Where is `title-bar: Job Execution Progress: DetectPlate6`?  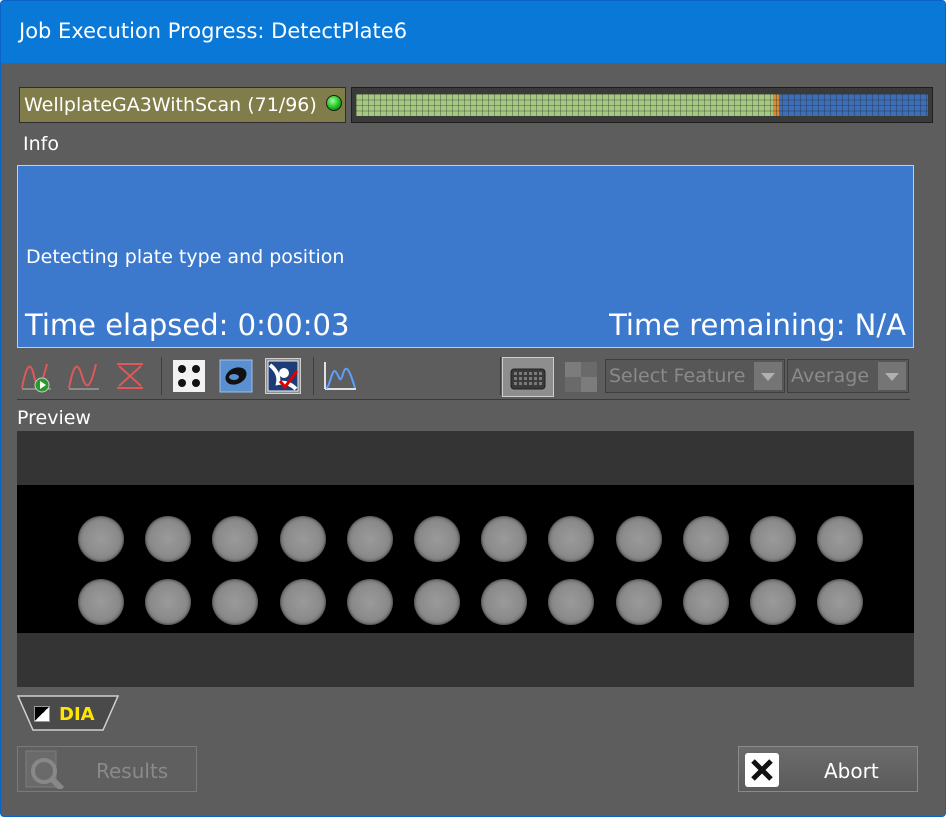
title-bar: Job Execution Progress: DetectPlate6 is located at coordinates (473, 32).